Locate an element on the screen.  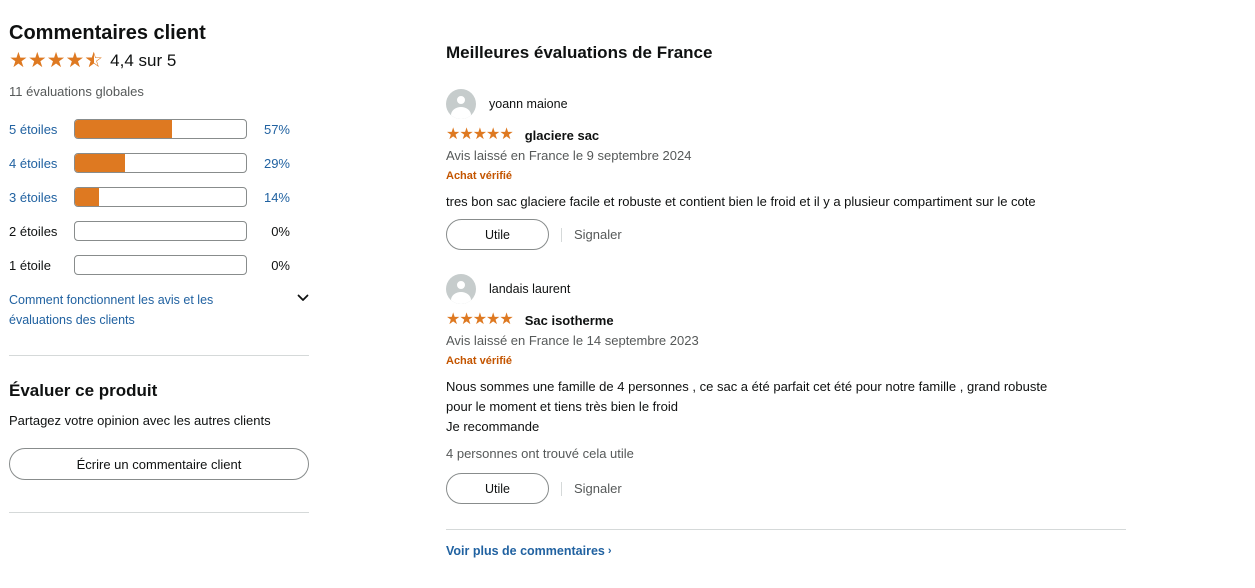
review-title: Sac isotherme is located at coordinates (569, 320).